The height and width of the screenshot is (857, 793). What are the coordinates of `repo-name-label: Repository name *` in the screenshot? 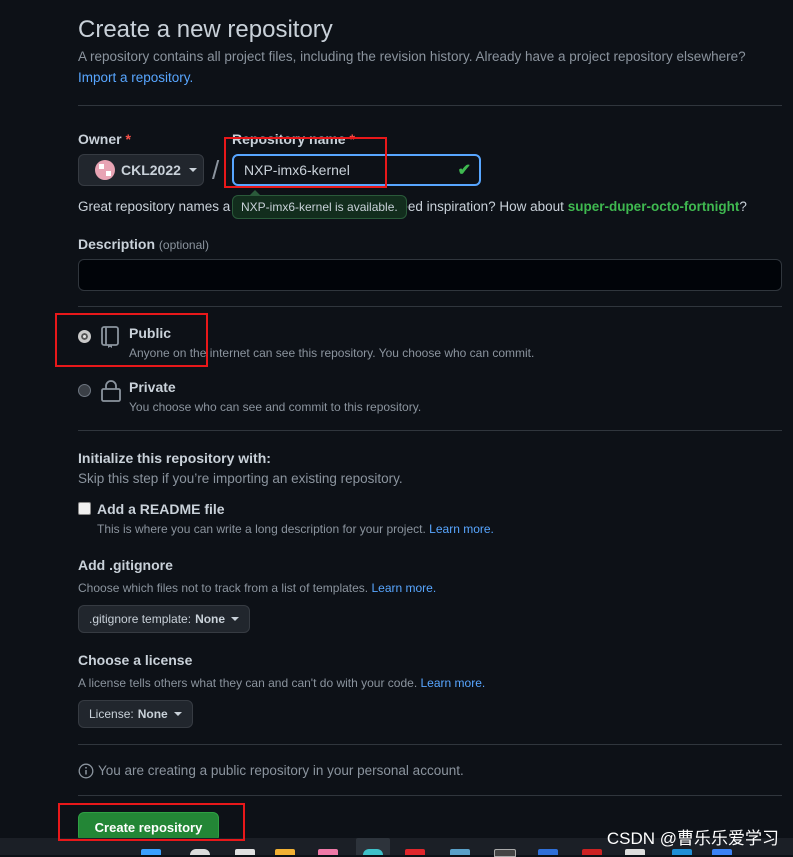 It's located at (293, 139).